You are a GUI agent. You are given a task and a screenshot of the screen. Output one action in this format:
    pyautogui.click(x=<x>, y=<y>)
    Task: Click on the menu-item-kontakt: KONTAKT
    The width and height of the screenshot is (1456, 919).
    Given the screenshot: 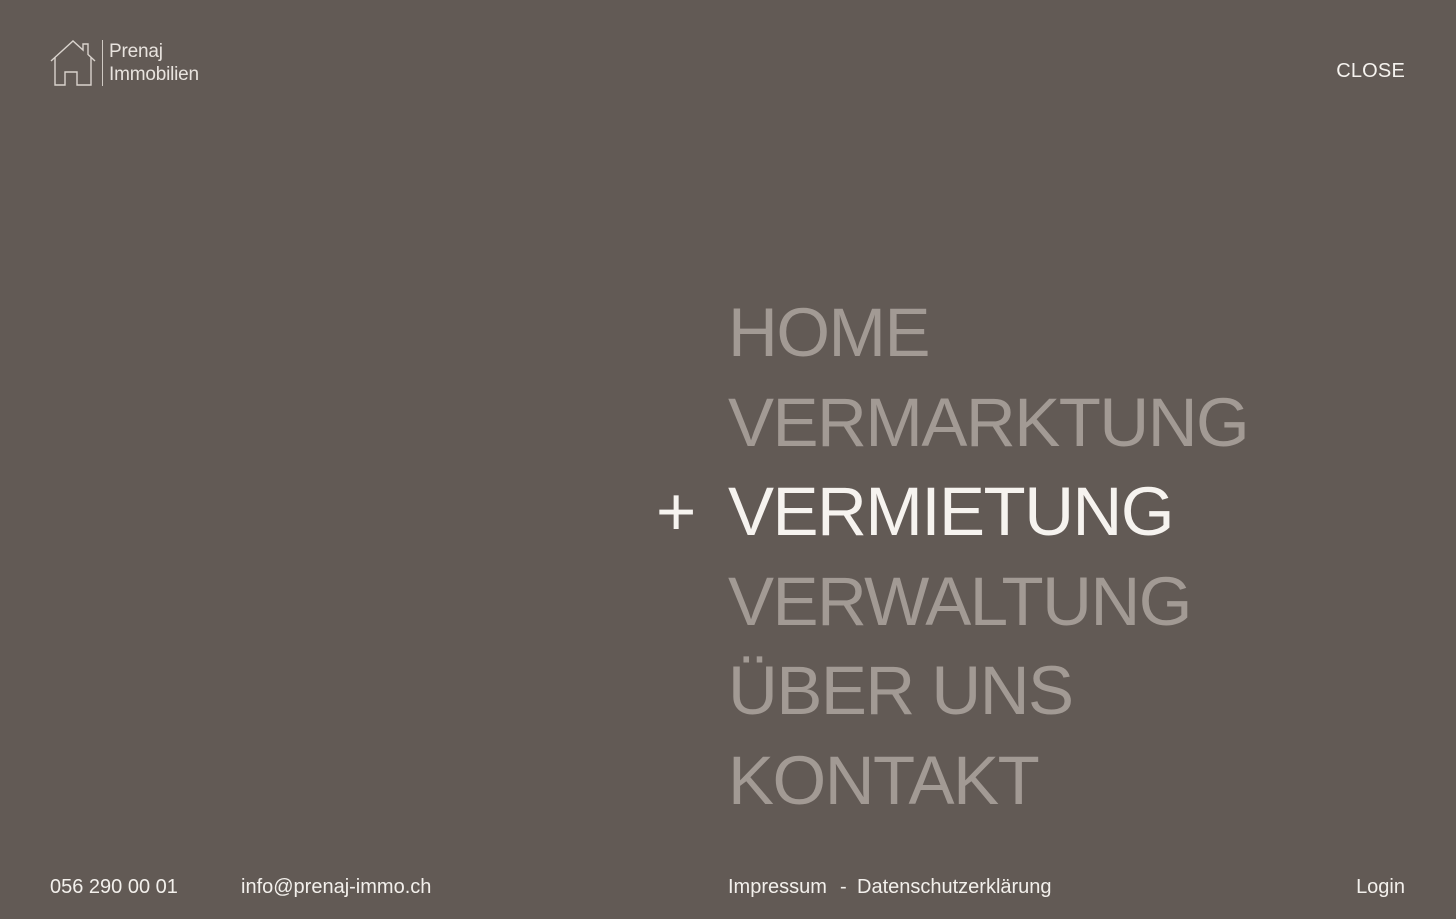 What is the action you would take?
    pyautogui.click(x=988, y=781)
    